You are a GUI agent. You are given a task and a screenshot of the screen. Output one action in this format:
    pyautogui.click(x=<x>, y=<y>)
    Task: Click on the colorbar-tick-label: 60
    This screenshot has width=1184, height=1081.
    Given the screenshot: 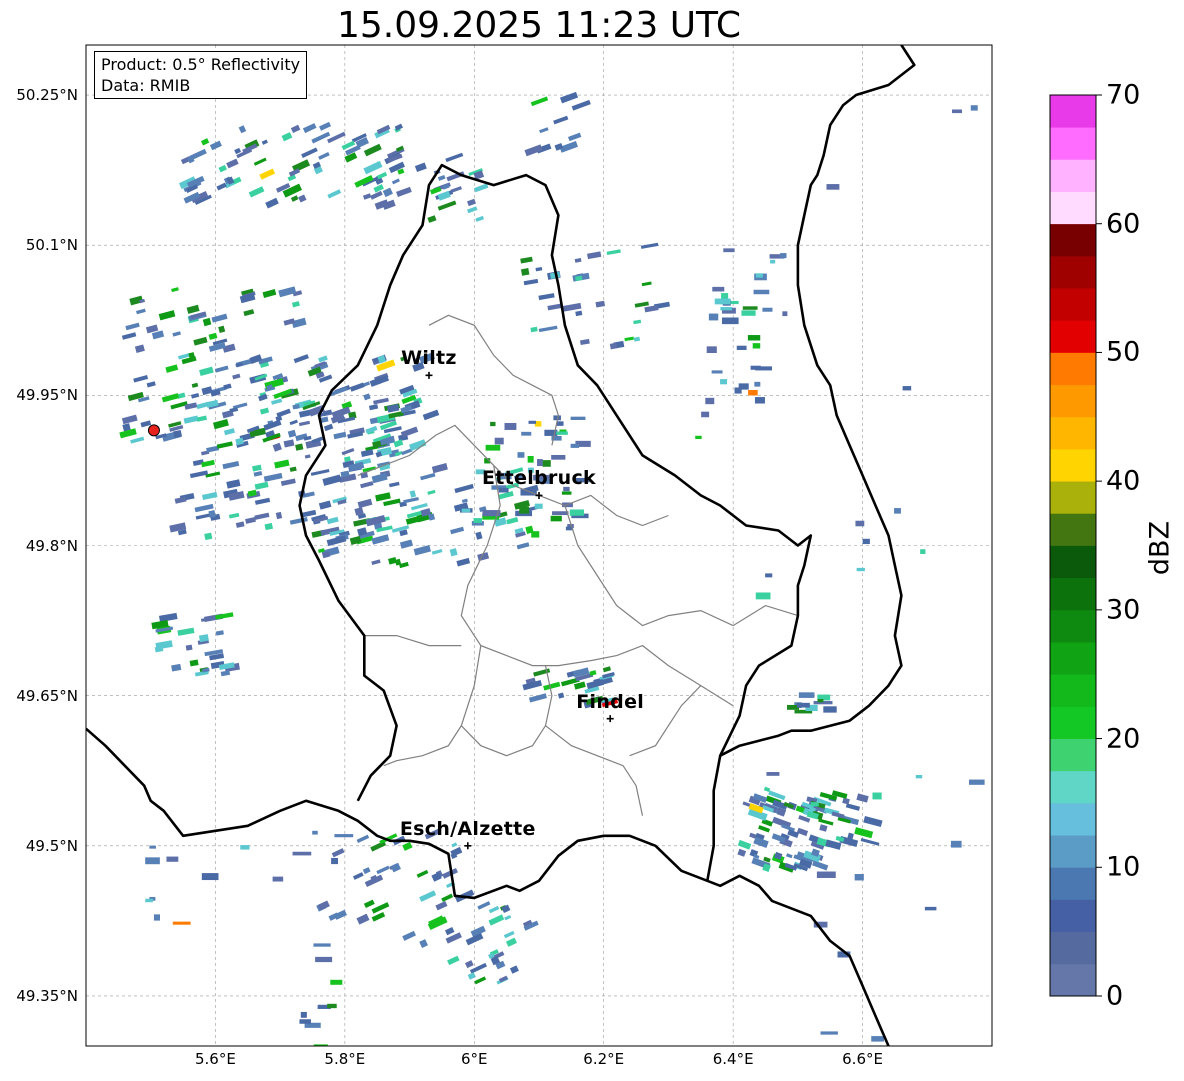 What is the action you would take?
    pyautogui.click(x=1123, y=224)
    